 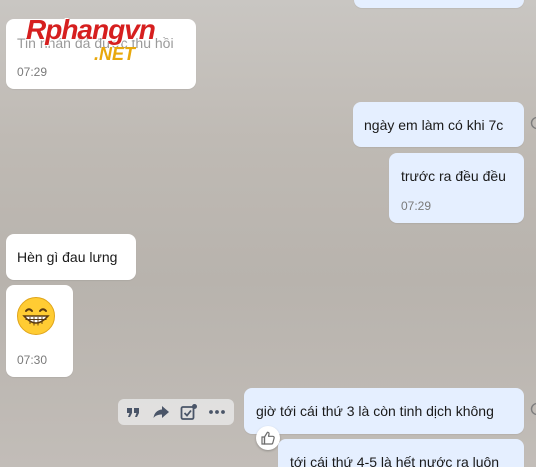 I want to click on message-bubble-partial, so click(x=439, y=4).